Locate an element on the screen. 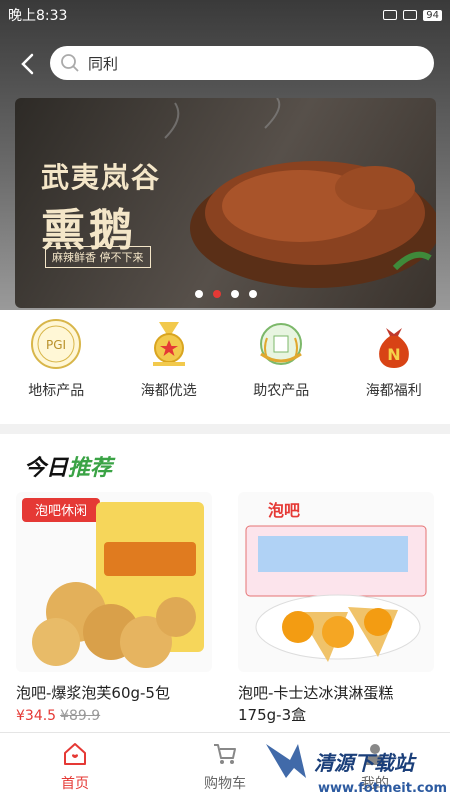 The width and height of the screenshot is (450, 800). category-landmark: PGI 地标产品 is located at coordinates (56, 368).